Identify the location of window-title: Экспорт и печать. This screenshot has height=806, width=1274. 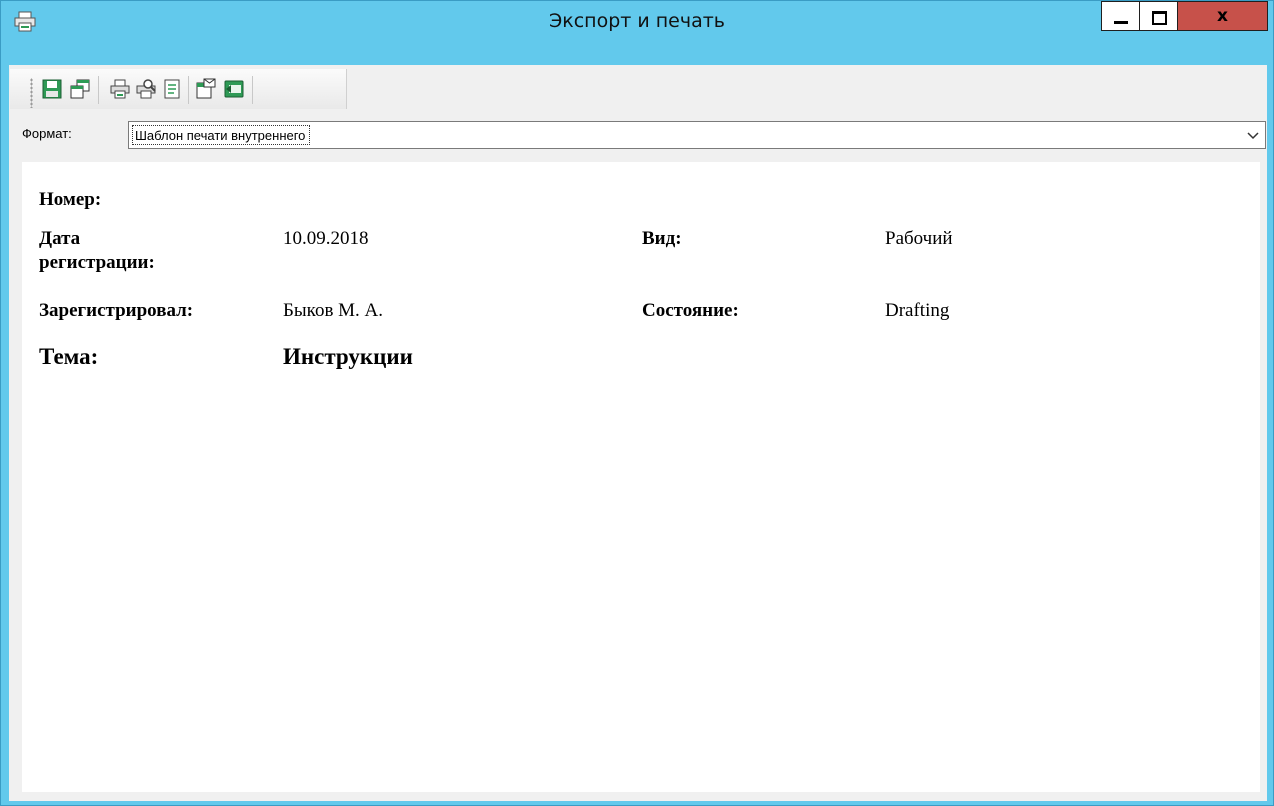
(637, 21).